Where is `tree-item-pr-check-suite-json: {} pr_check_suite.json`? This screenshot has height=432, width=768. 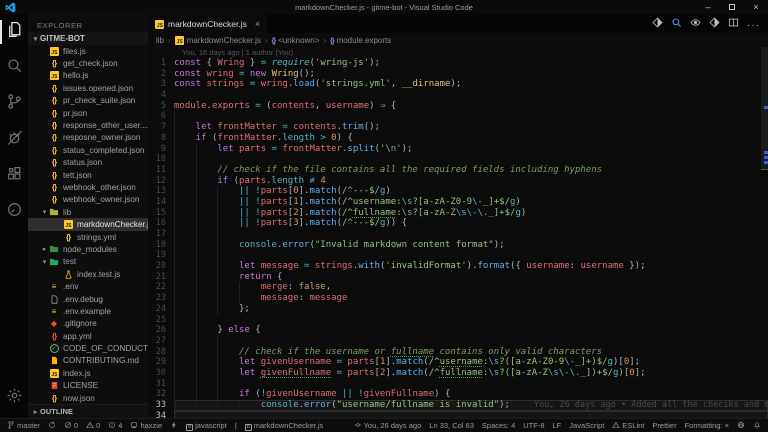
tree-item-pr-check-suite-json: {} pr_check_suite.json is located at coordinates (88, 101).